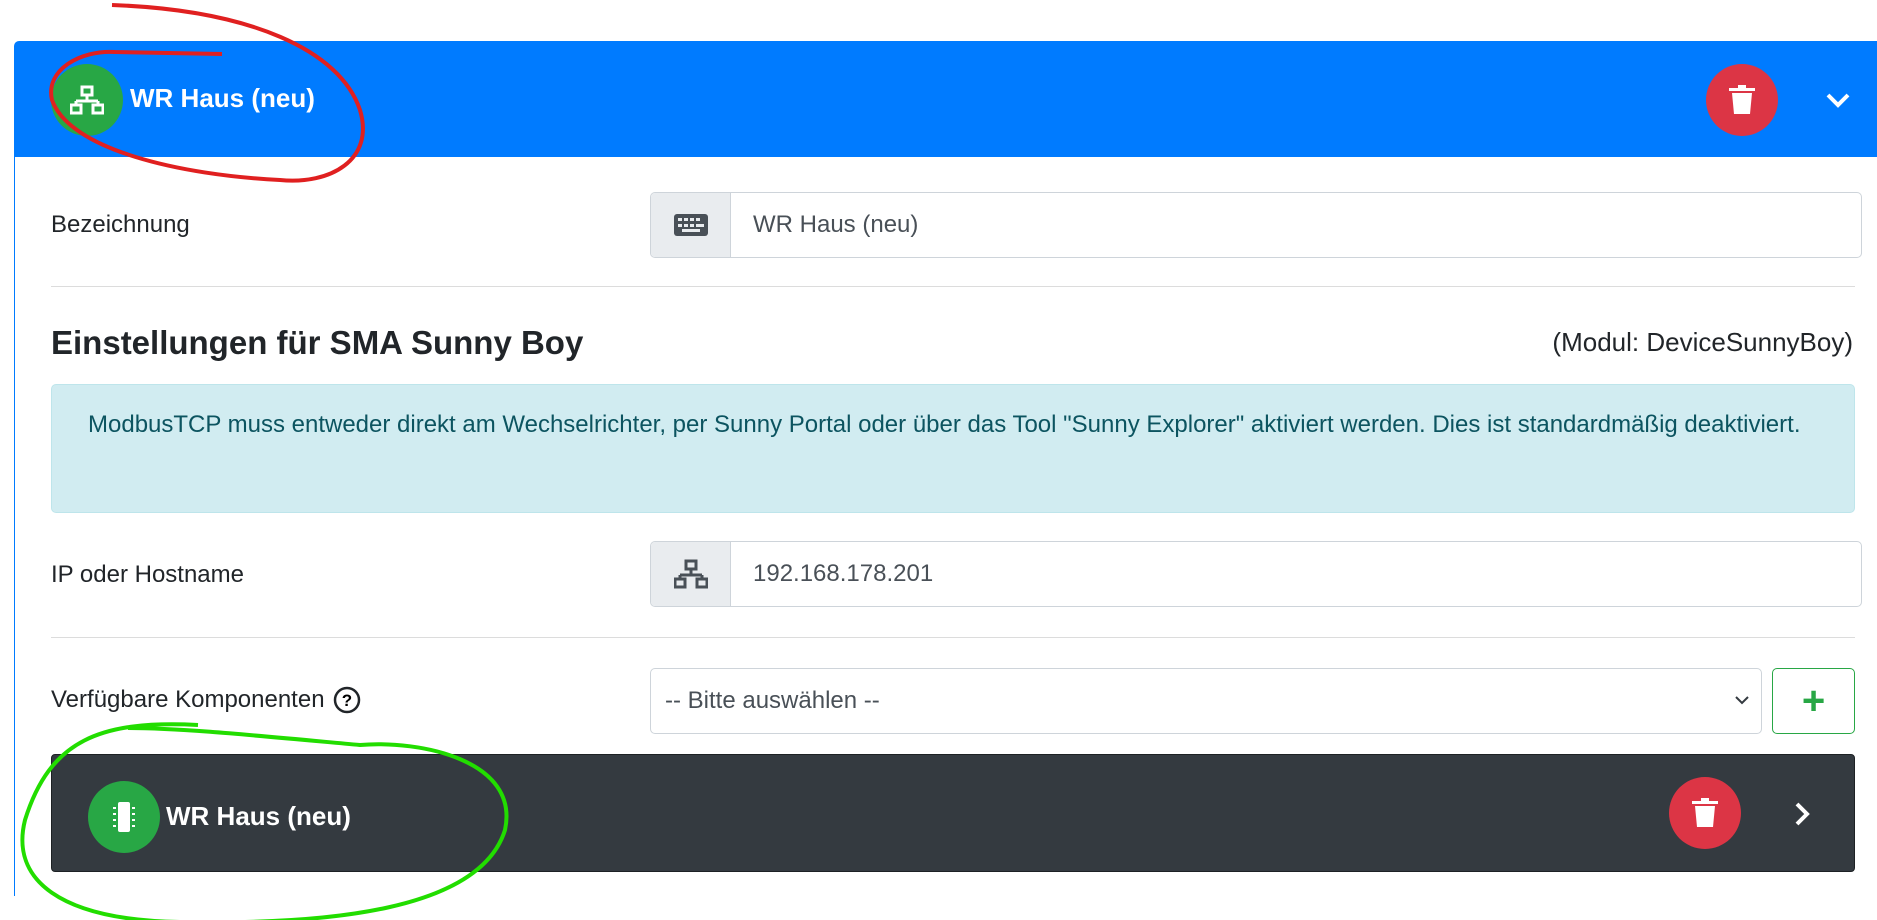  I want to click on components-label-wrap: Verfügbare Komponenten ?, so click(206, 700).